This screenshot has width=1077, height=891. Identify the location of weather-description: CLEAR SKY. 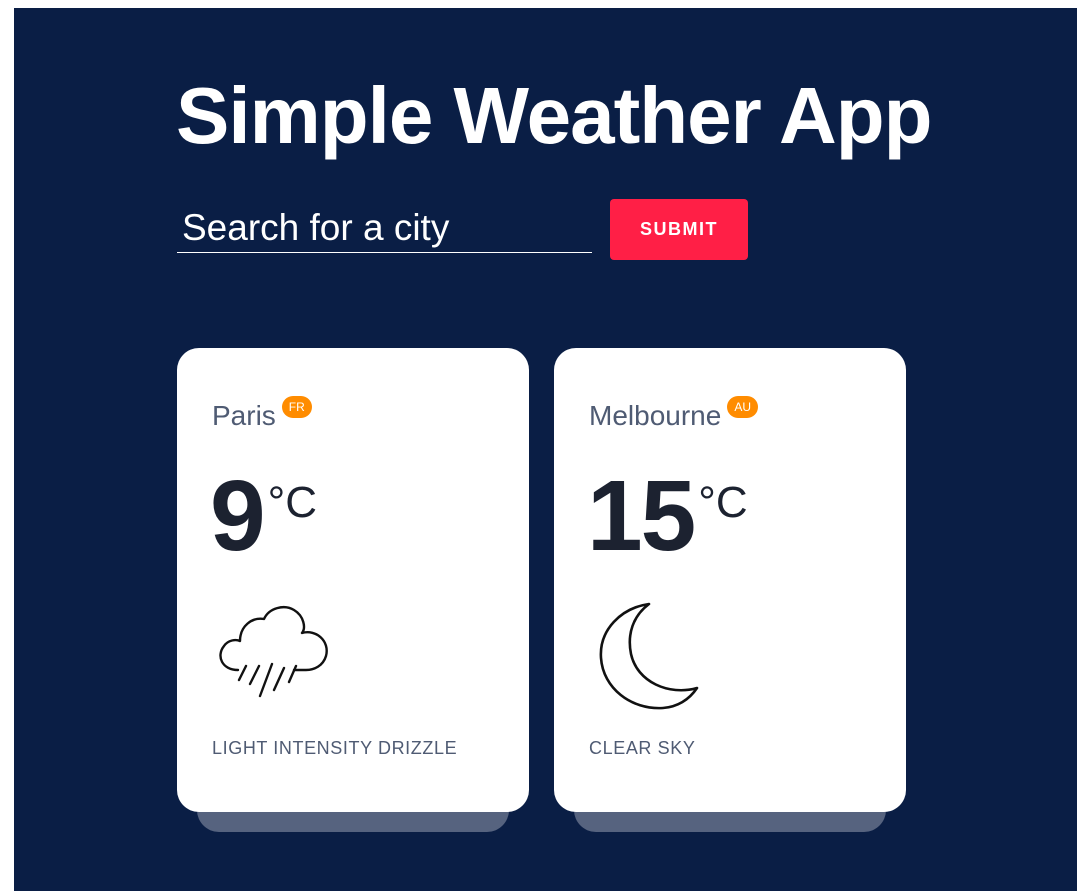
(642, 748).